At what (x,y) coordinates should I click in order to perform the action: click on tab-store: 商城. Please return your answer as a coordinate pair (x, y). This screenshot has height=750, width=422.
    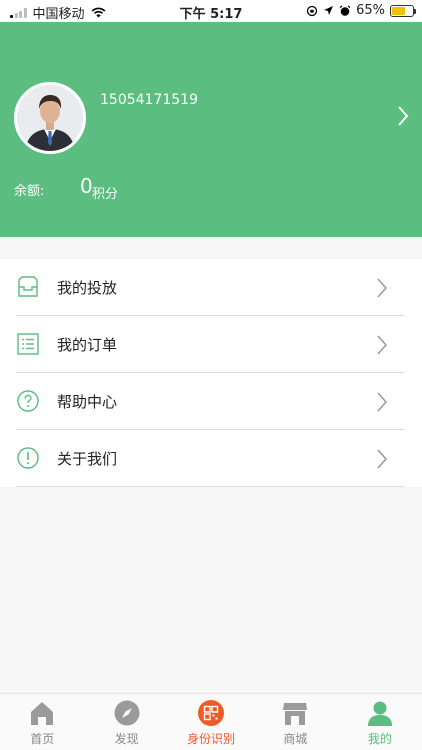
    Looking at the image, I should click on (295, 722).